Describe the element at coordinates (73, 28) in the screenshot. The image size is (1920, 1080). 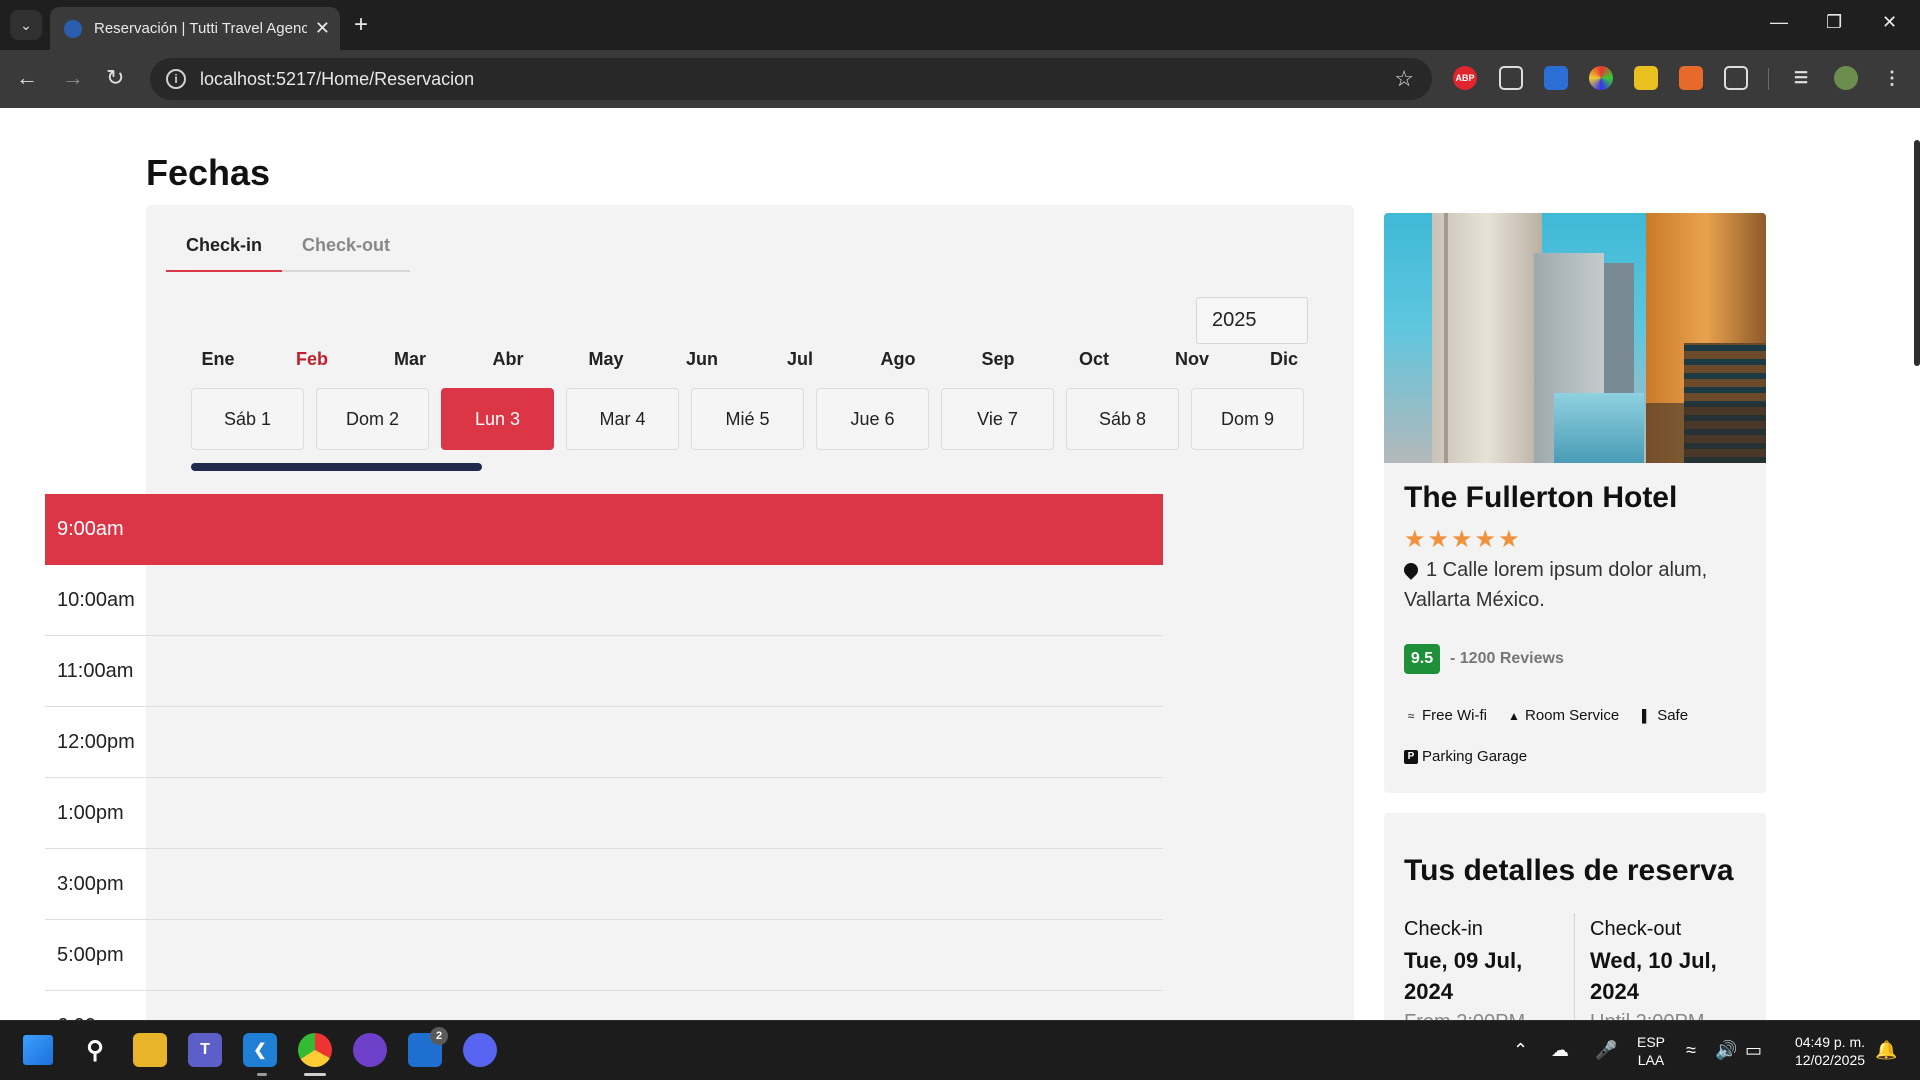
I see `globe-icon` at that location.